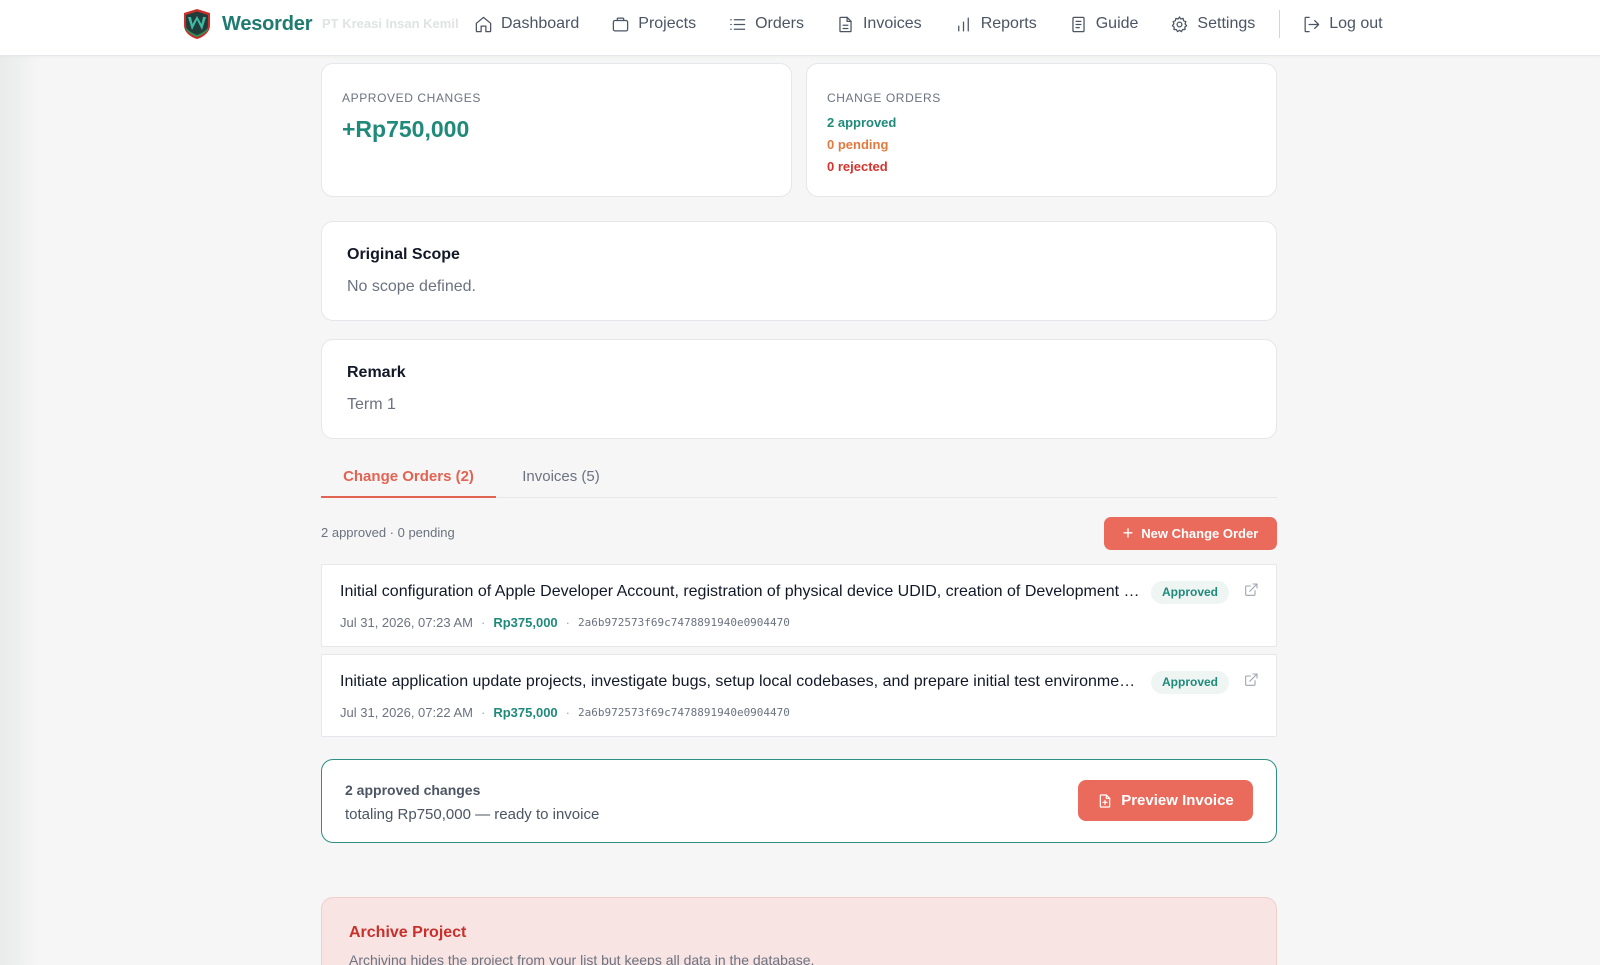 This screenshot has width=1600, height=965. What do you see at coordinates (1200, 533) in the screenshot?
I see `new-change-order-label: New Change Order` at bounding box center [1200, 533].